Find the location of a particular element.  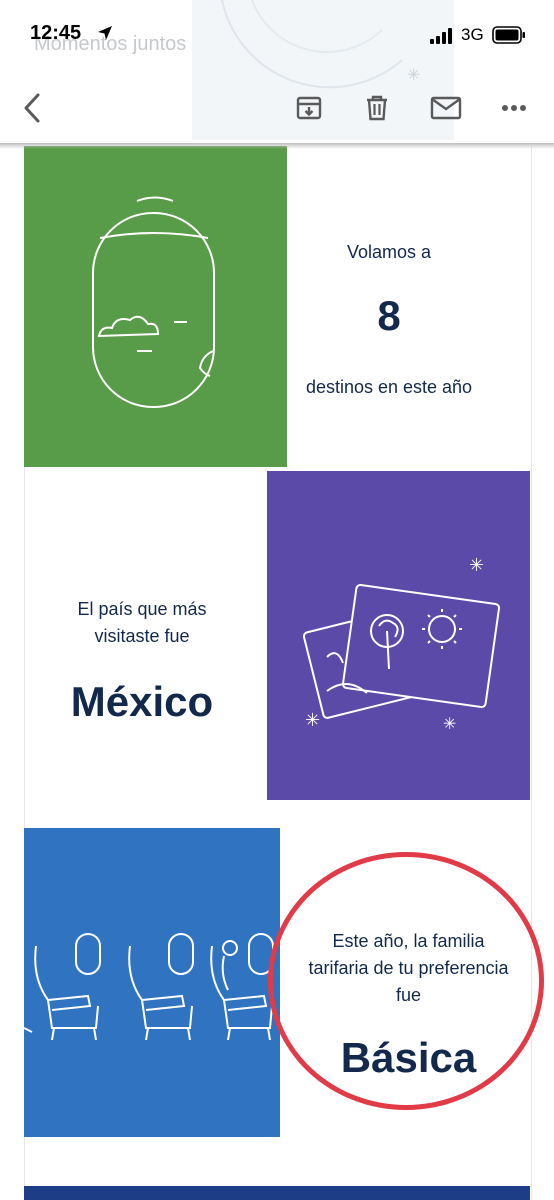

back-button is located at coordinates (32, 108).